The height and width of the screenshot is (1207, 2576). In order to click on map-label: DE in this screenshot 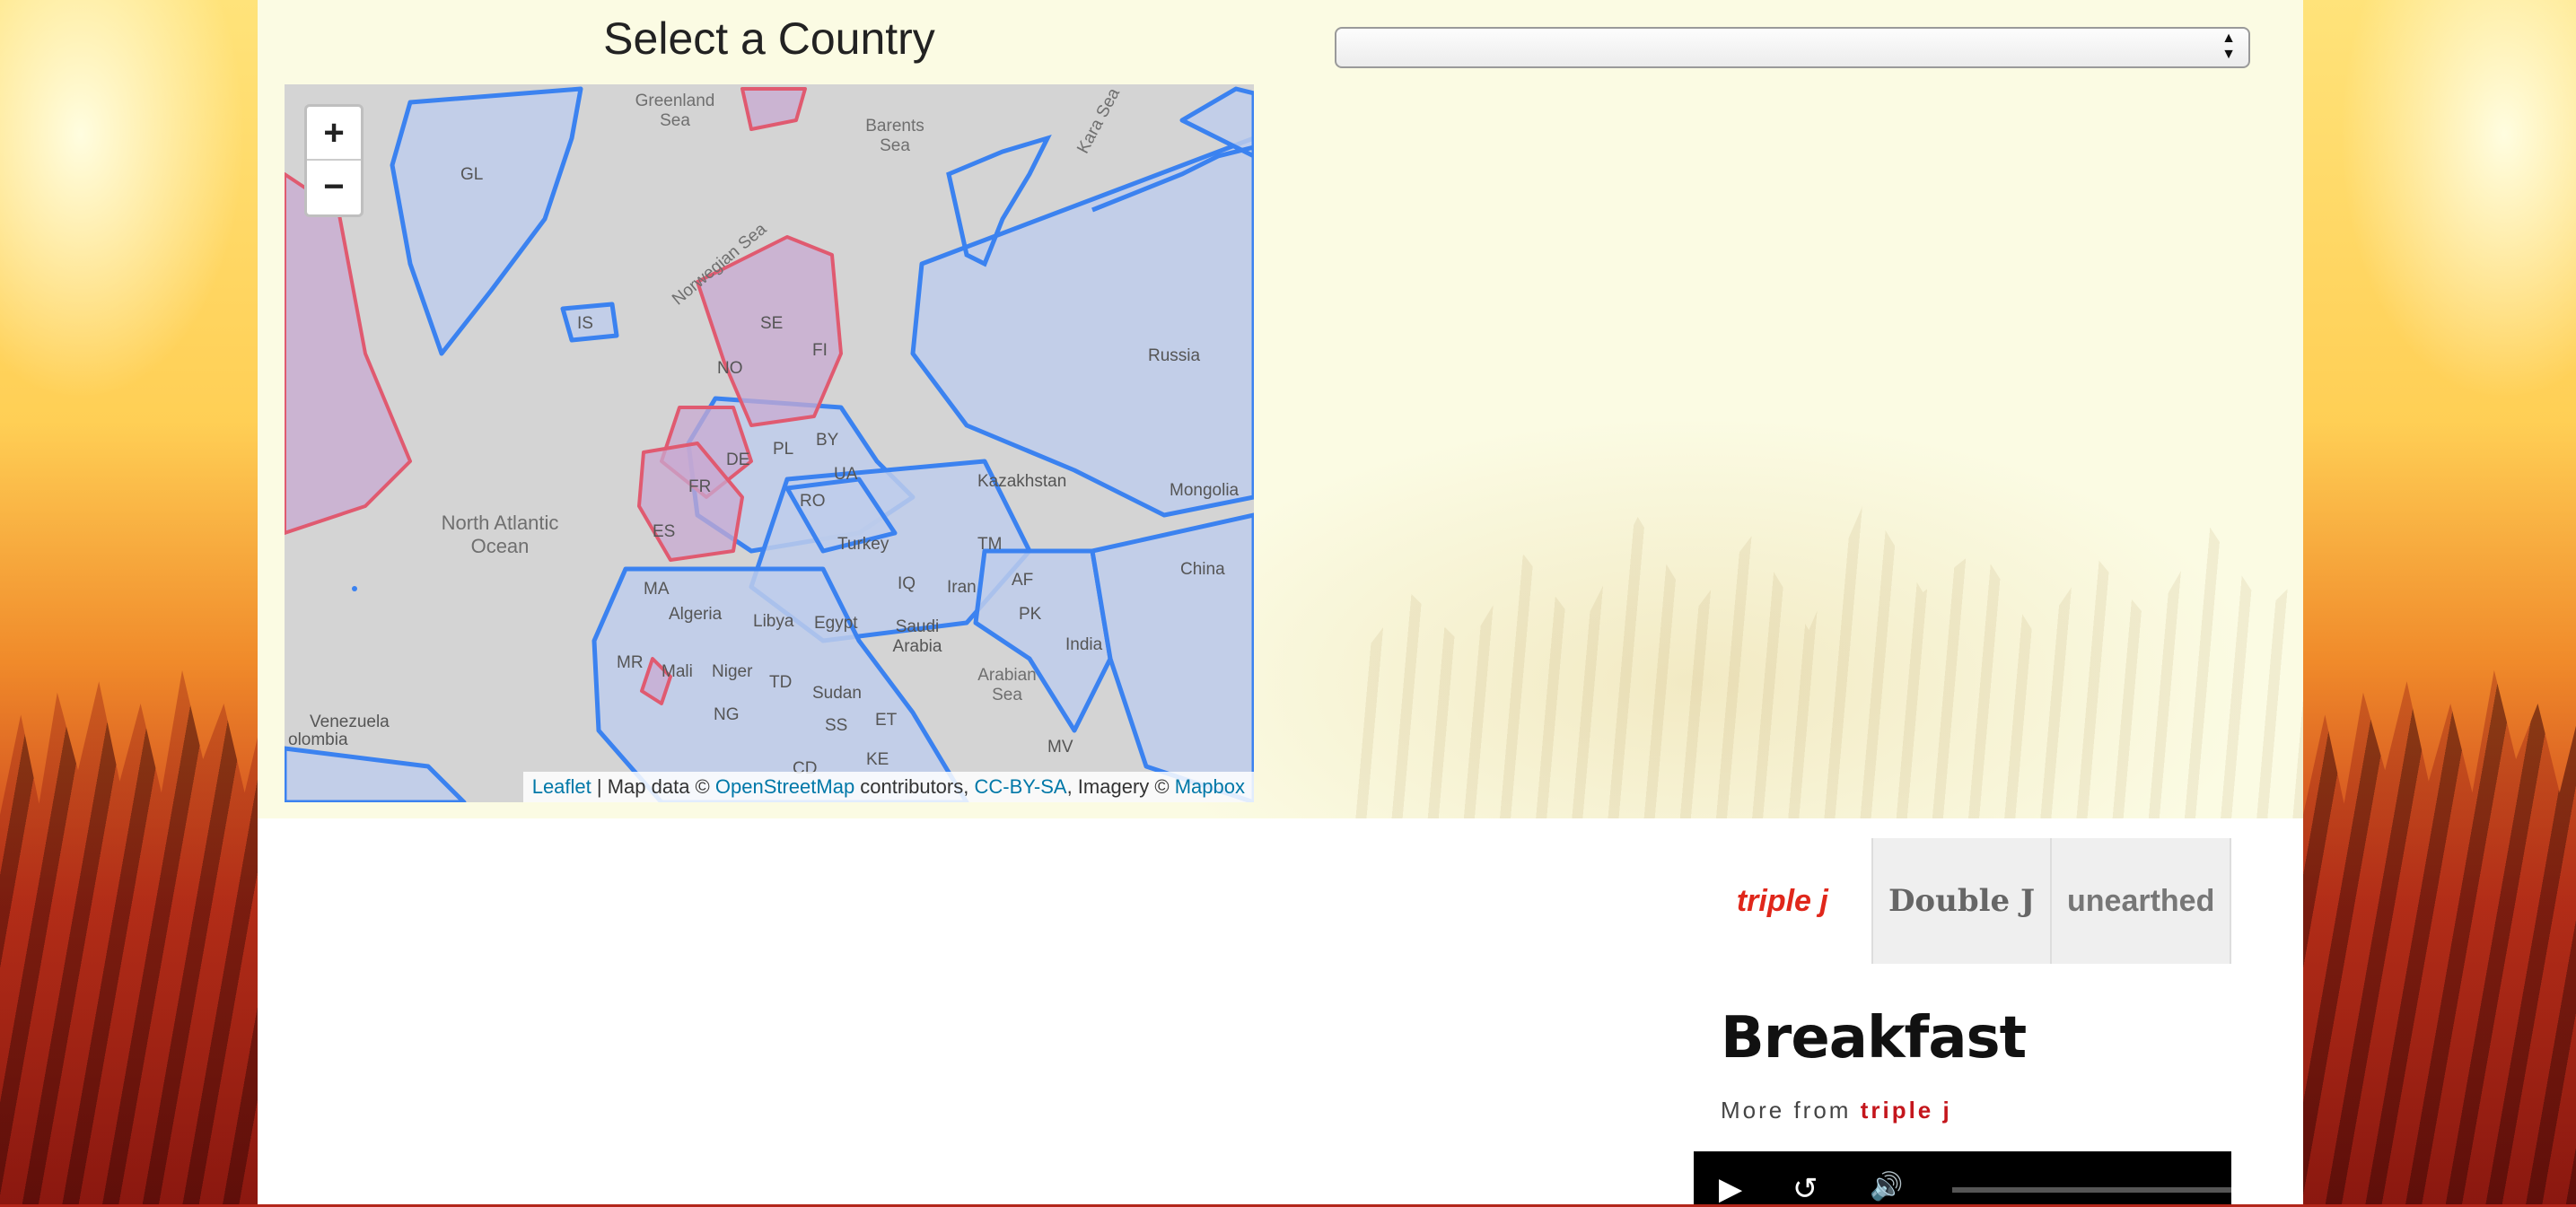, I will do `click(738, 460)`.